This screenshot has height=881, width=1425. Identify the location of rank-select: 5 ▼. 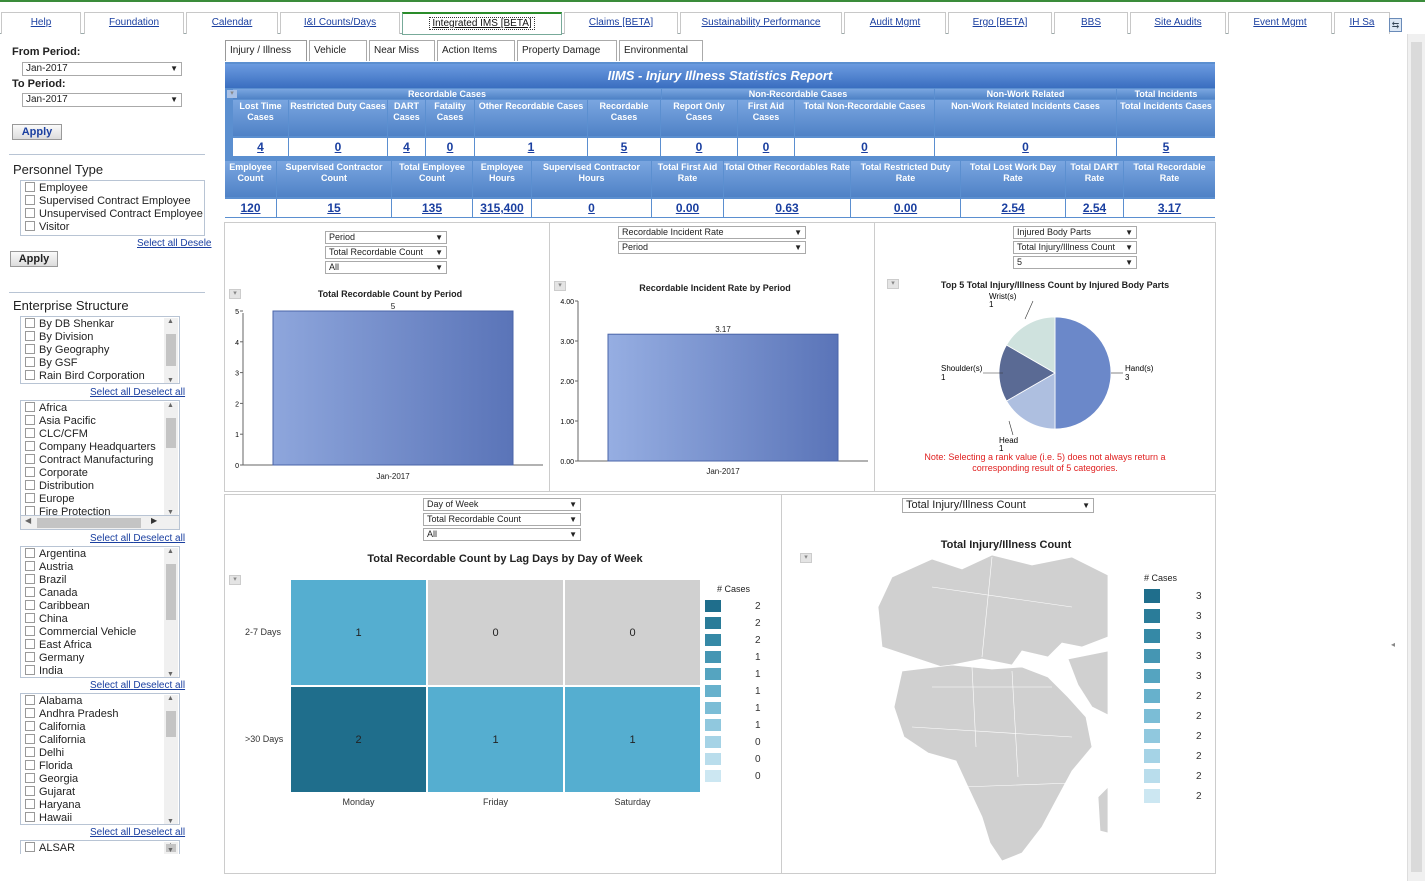
(1075, 262).